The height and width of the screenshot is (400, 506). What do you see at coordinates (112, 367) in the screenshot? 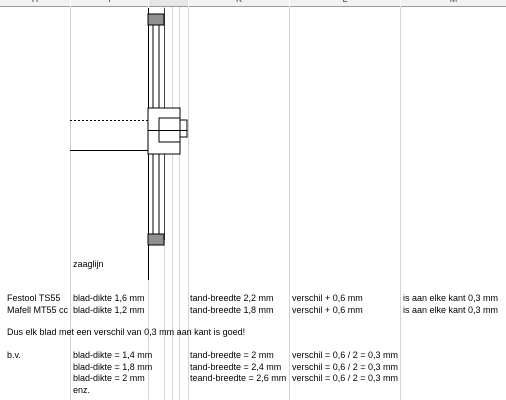
I see `example-blade: blad-dikte = 1,8 mm` at bounding box center [112, 367].